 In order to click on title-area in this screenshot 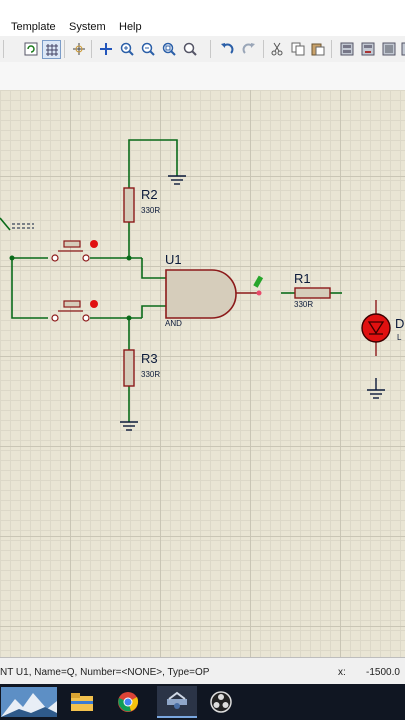, I will do `click(202, 9)`.